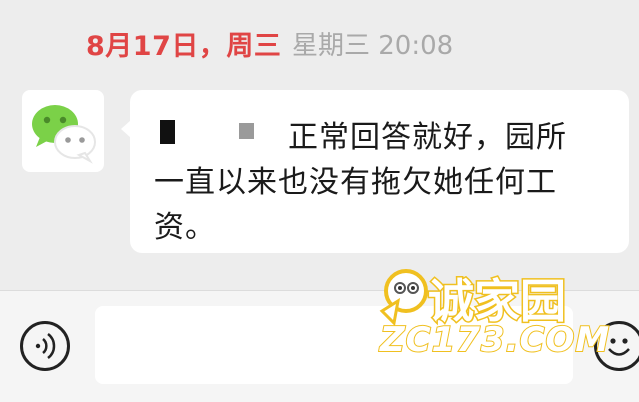 This screenshot has height=402, width=639. I want to click on avatar, so click(63, 131).